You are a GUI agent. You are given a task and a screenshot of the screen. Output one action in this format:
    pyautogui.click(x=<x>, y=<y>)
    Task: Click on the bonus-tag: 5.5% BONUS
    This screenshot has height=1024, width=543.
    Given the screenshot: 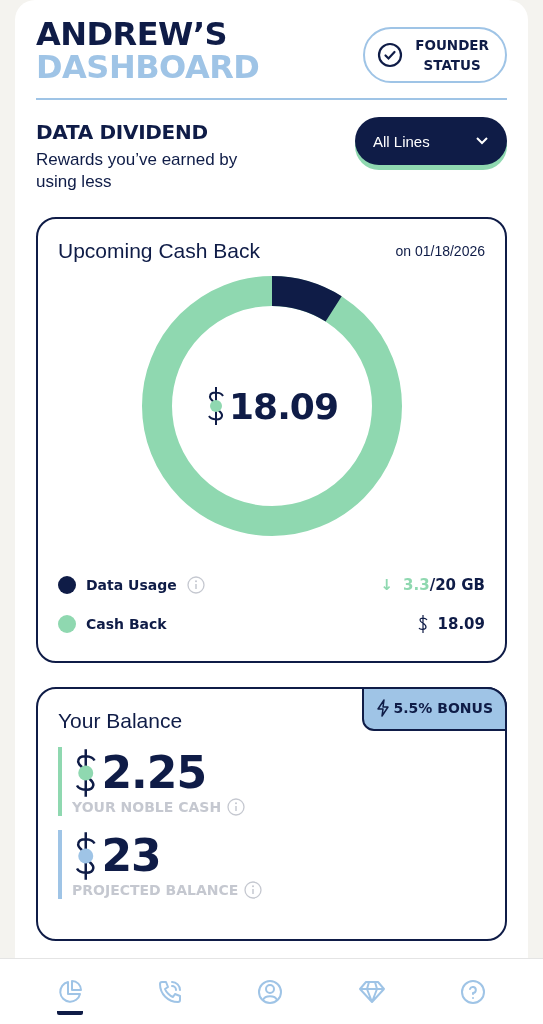 What is the action you would take?
    pyautogui.click(x=434, y=709)
    